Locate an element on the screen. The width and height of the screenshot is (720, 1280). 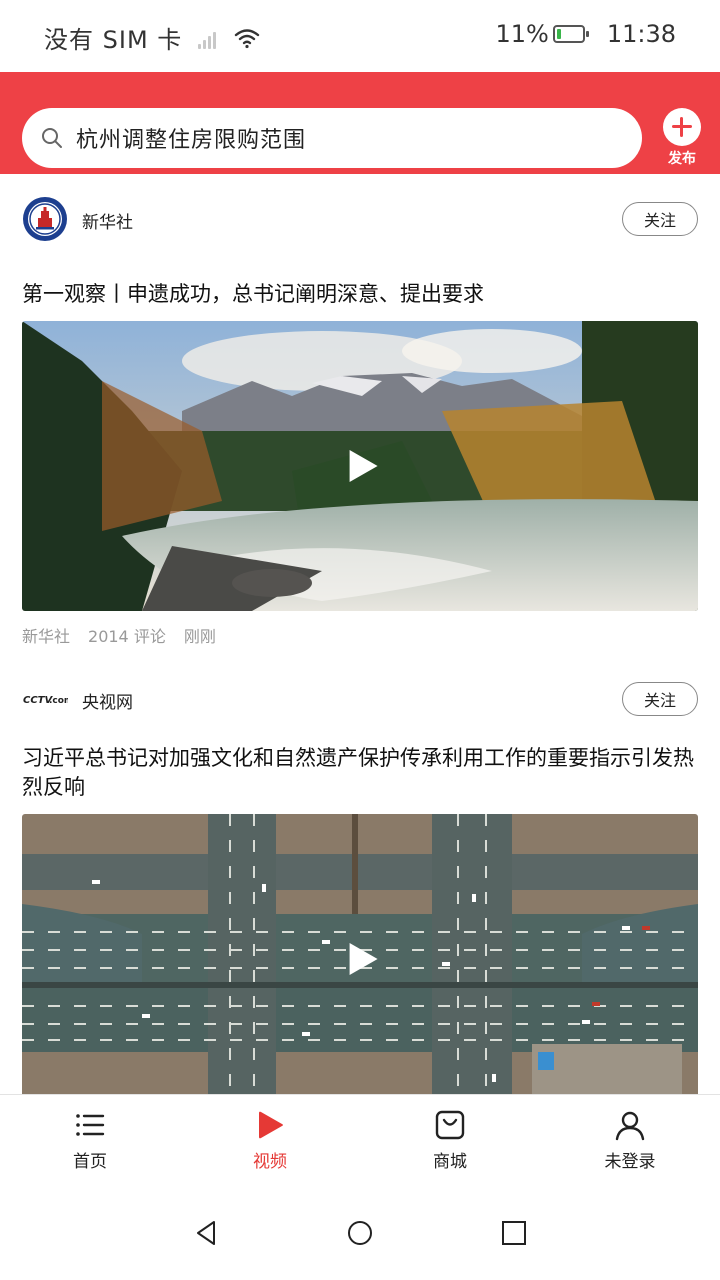
article-title: 习近平总书记对加强文化和自然遗产保护传承利用工作的重要指示引发热烈反响 is located at coordinates (360, 773).